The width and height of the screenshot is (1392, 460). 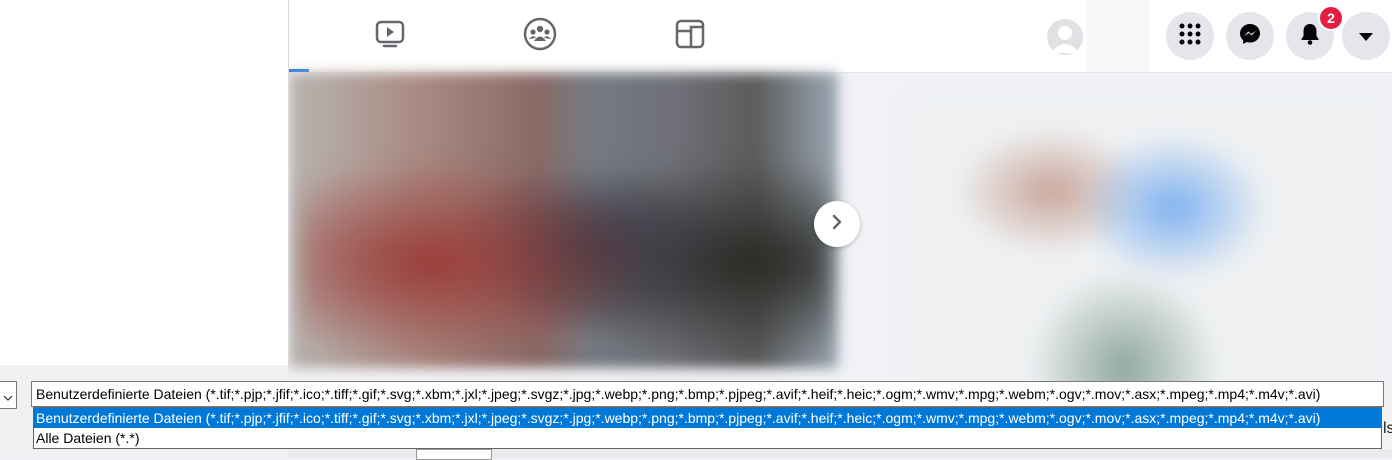 I want to click on messenger-icon, so click(x=1250, y=36).